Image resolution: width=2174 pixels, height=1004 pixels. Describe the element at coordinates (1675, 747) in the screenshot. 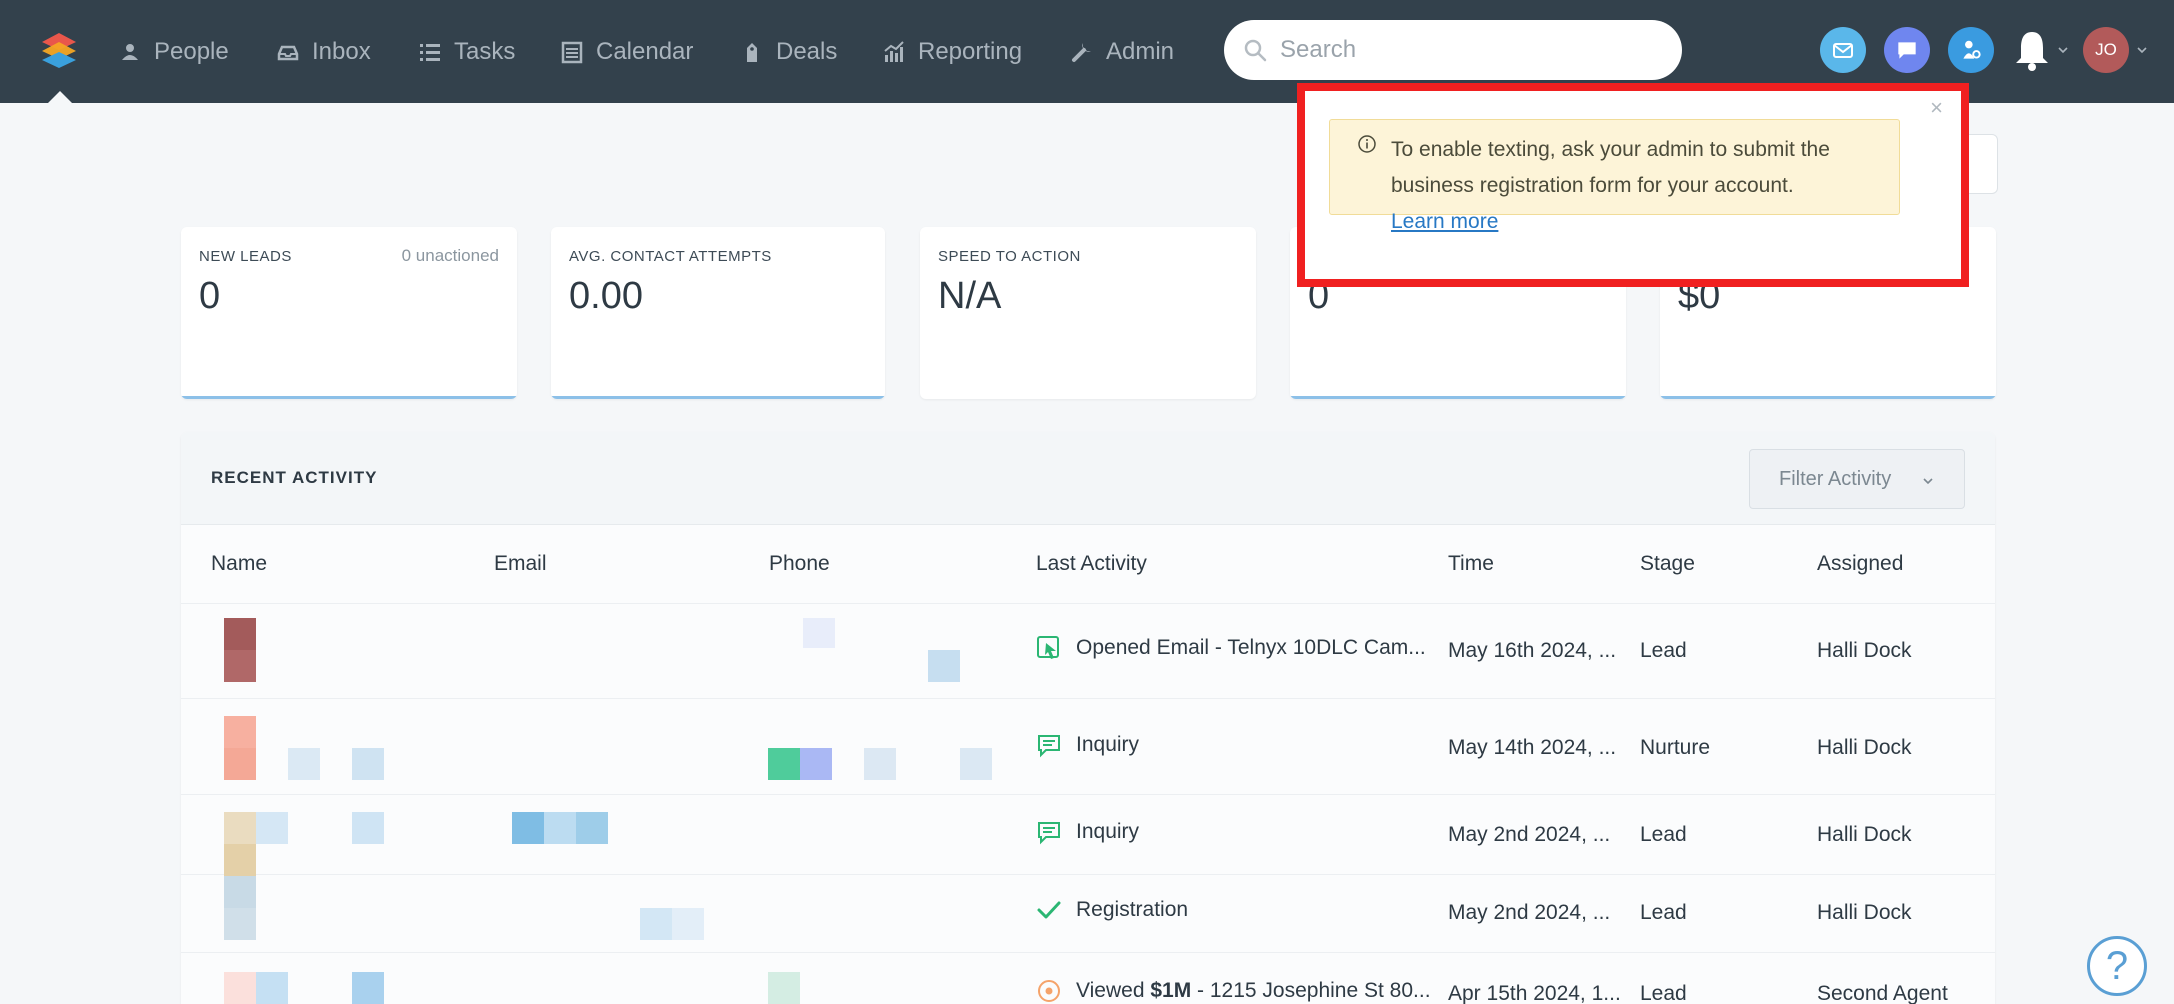

I see `stage-cell: Nurture` at that location.